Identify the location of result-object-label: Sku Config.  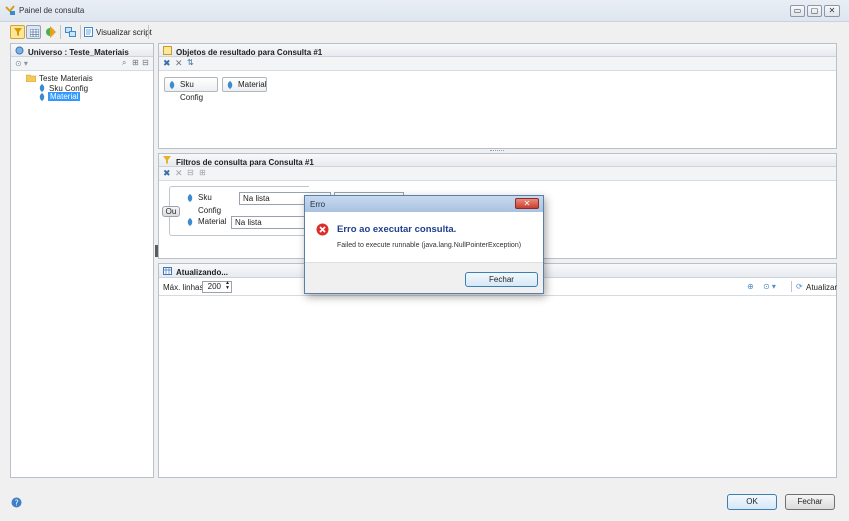
(192, 91).